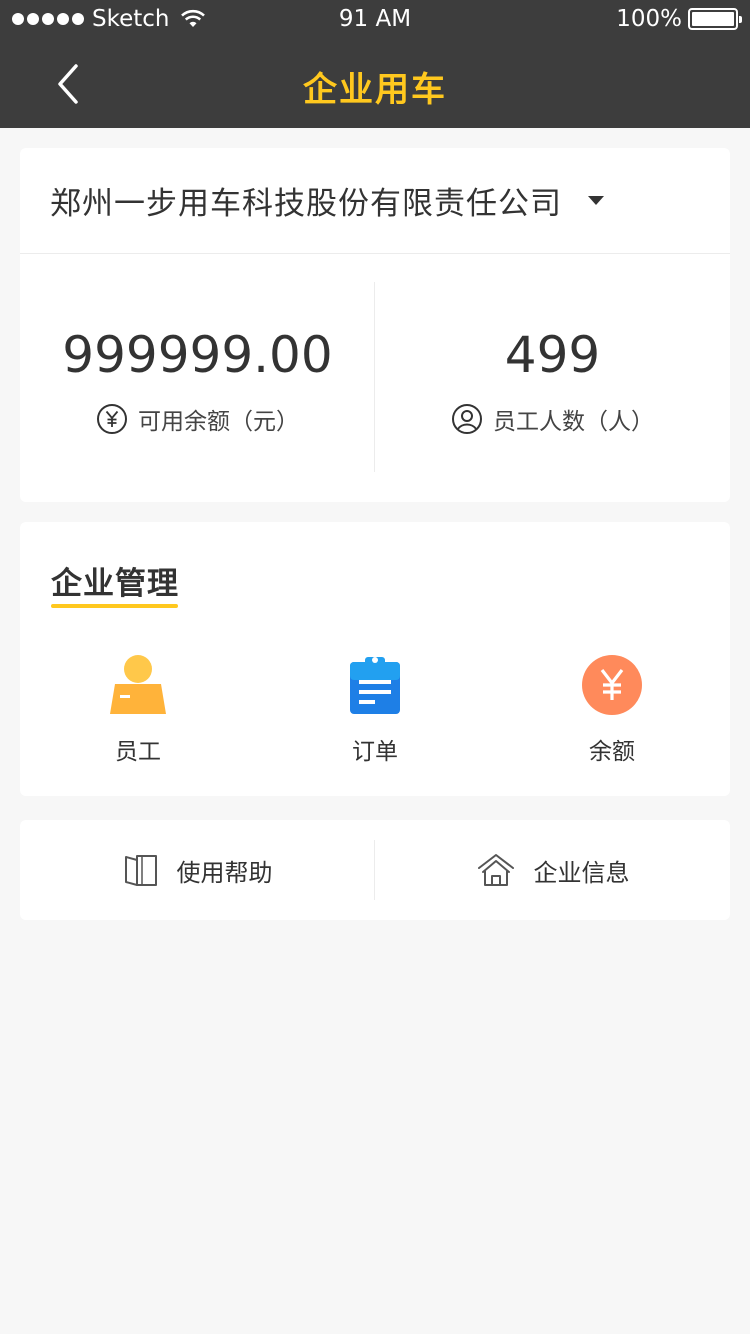  What do you see at coordinates (649, 19) in the screenshot?
I see `battery-percent: 100%` at bounding box center [649, 19].